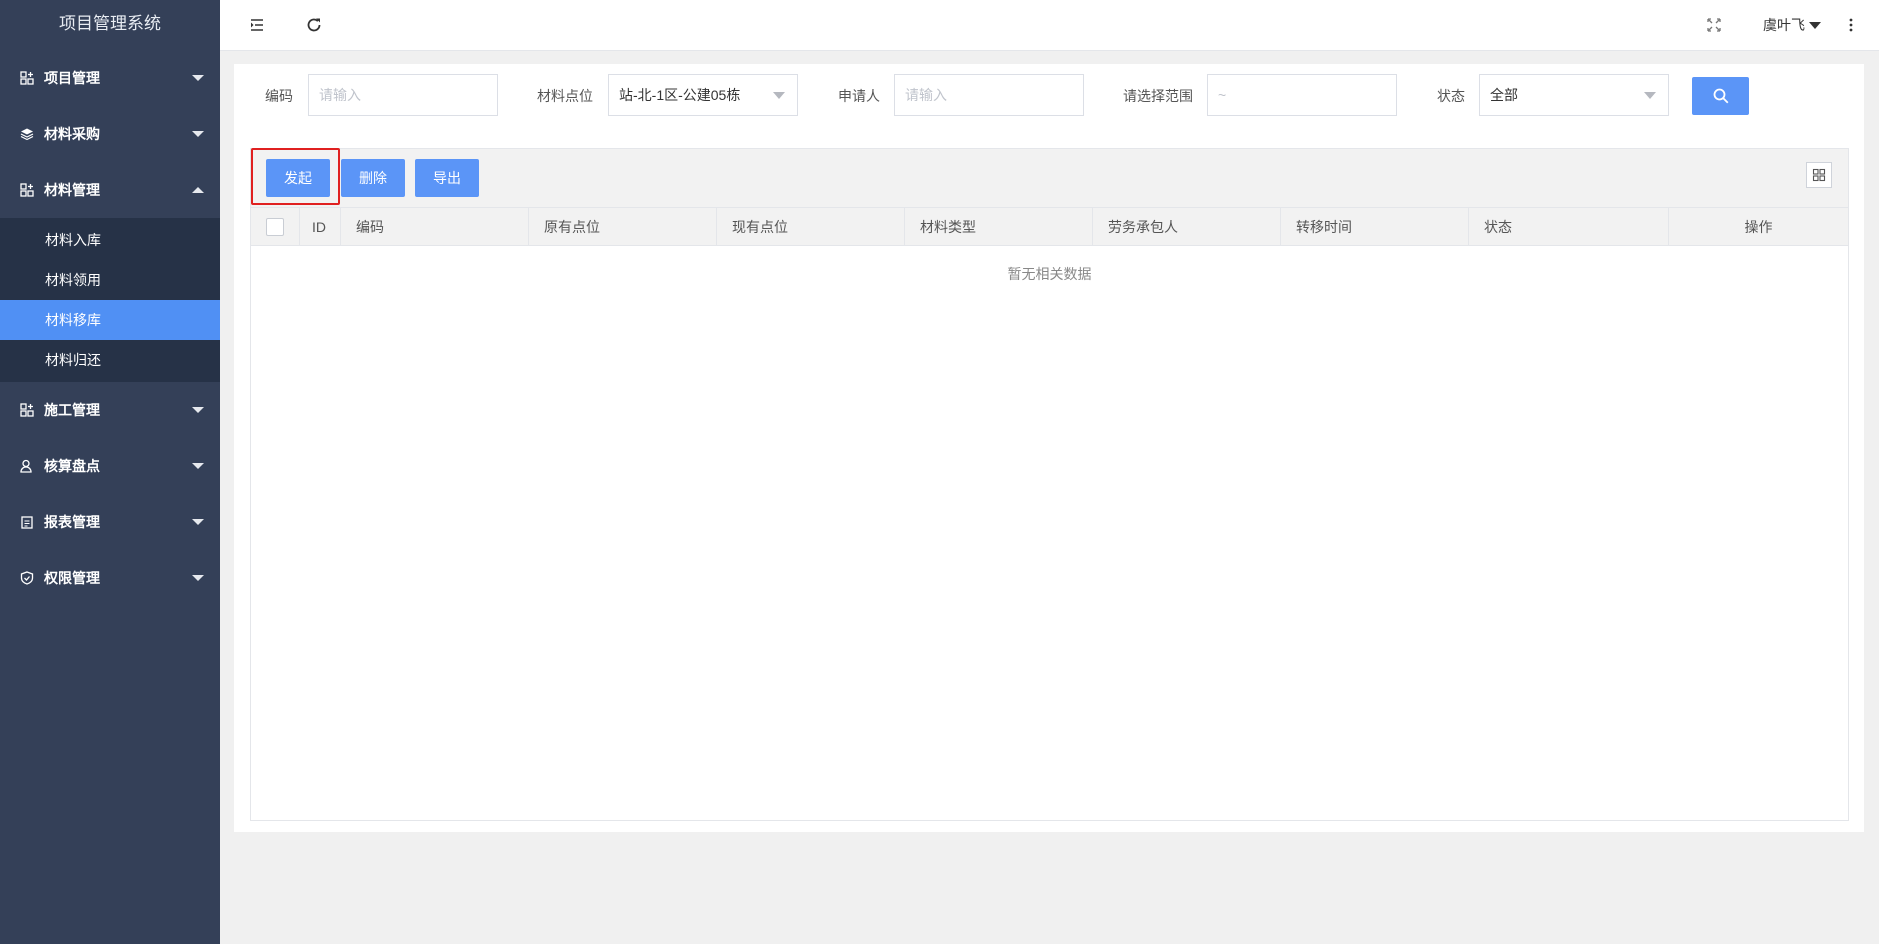 The width and height of the screenshot is (1879, 944). Describe the element at coordinates (72, 134) in the screenshot. I see `sidebar-item-label: 材料采购` at that location.